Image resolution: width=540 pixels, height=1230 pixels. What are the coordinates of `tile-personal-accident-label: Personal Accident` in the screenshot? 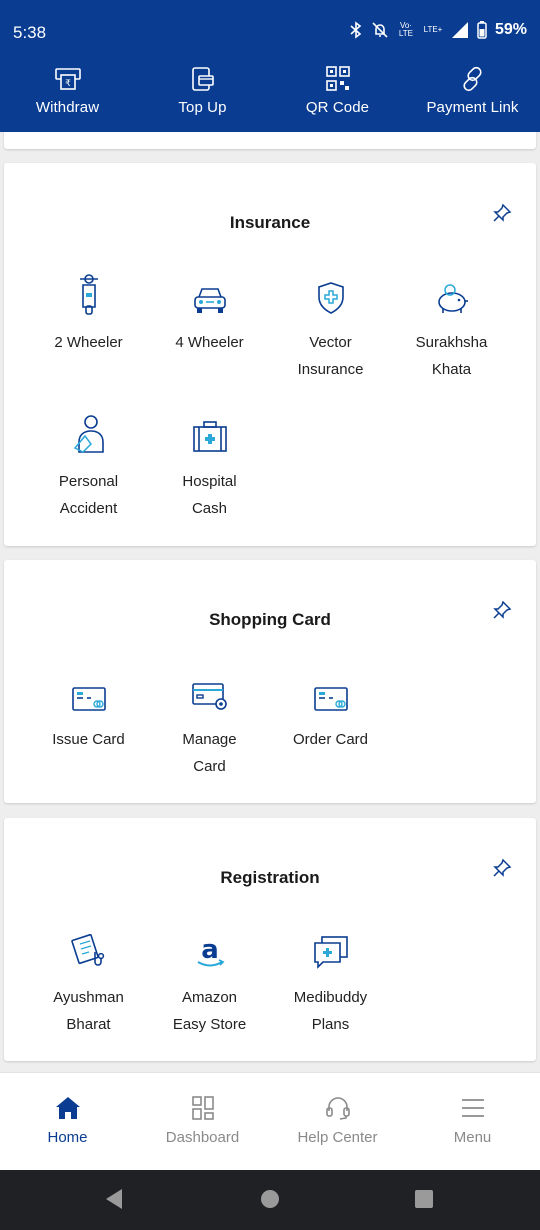 It's located at (88, 495).